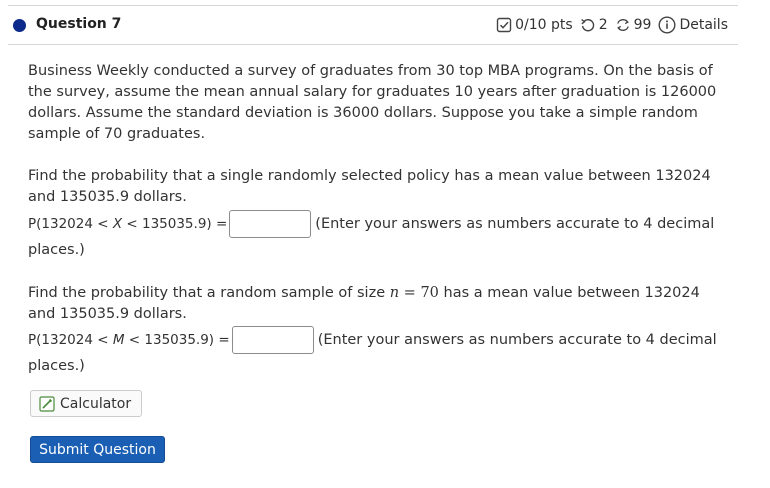  Describe the element at coordinates (47, 403) in the screenshot. I see `calculator-icon` at that location.